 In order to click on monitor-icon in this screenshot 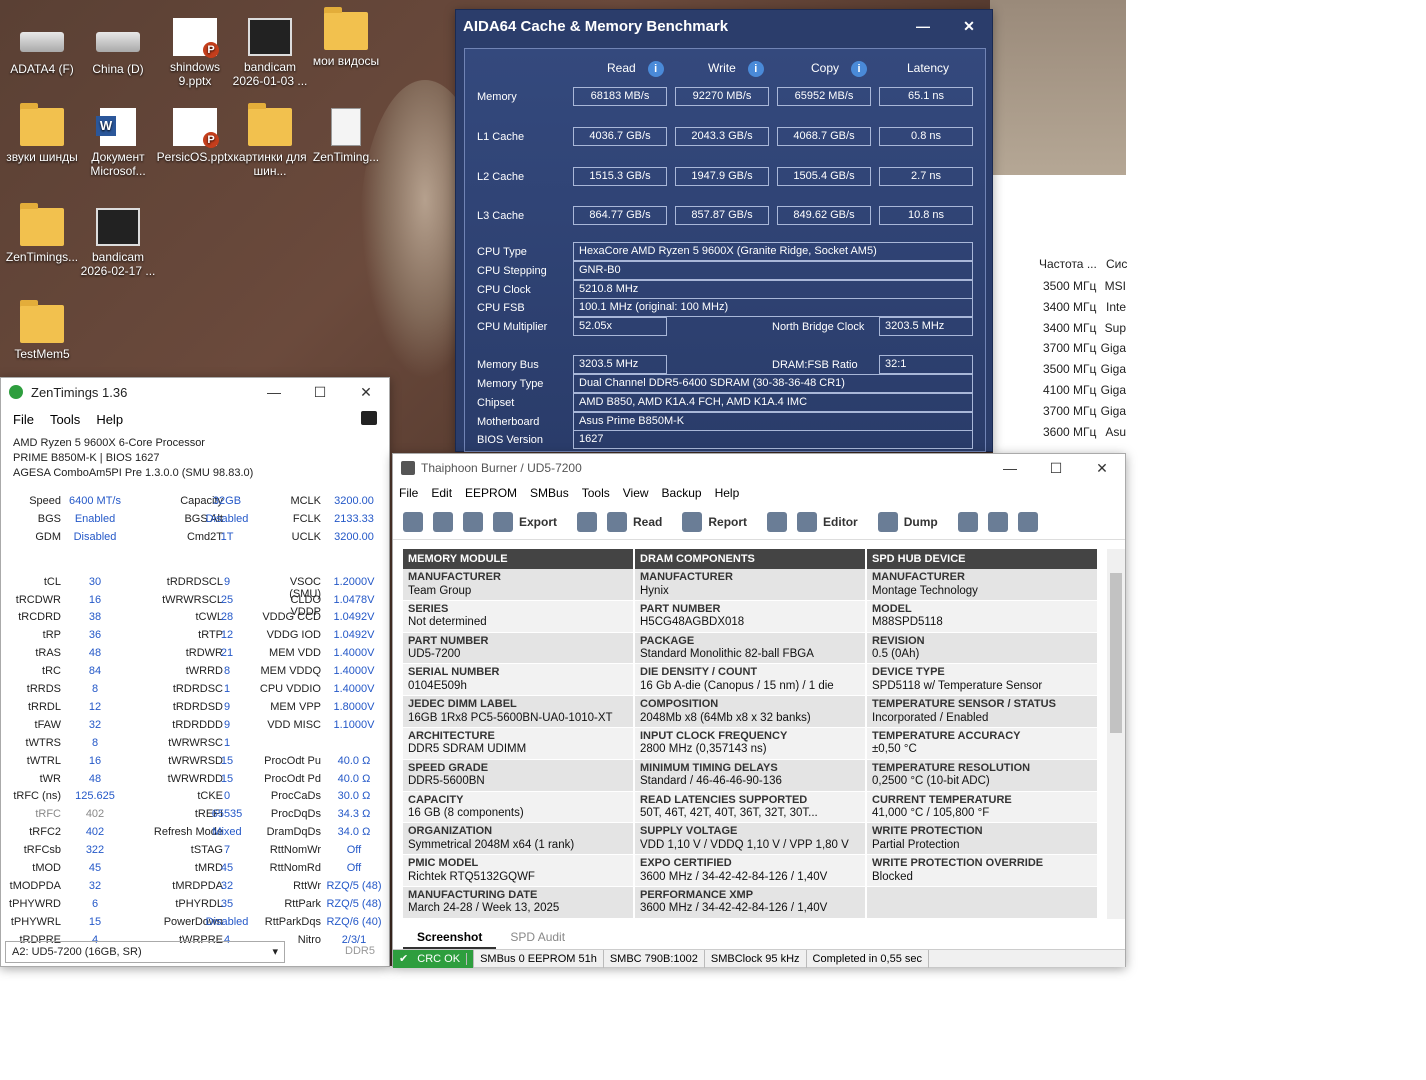, I will do `click(1027, 521)`.